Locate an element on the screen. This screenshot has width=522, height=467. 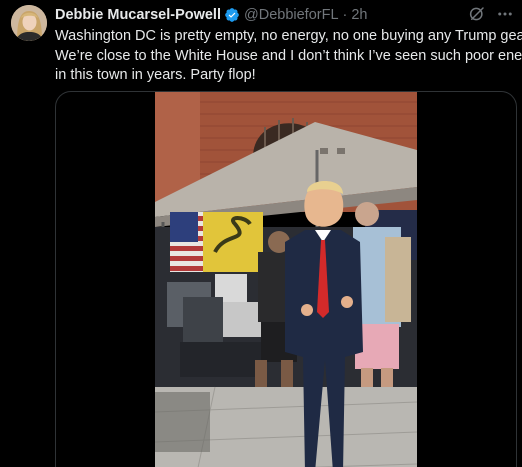
avatar is located at coordinates (29, 23).